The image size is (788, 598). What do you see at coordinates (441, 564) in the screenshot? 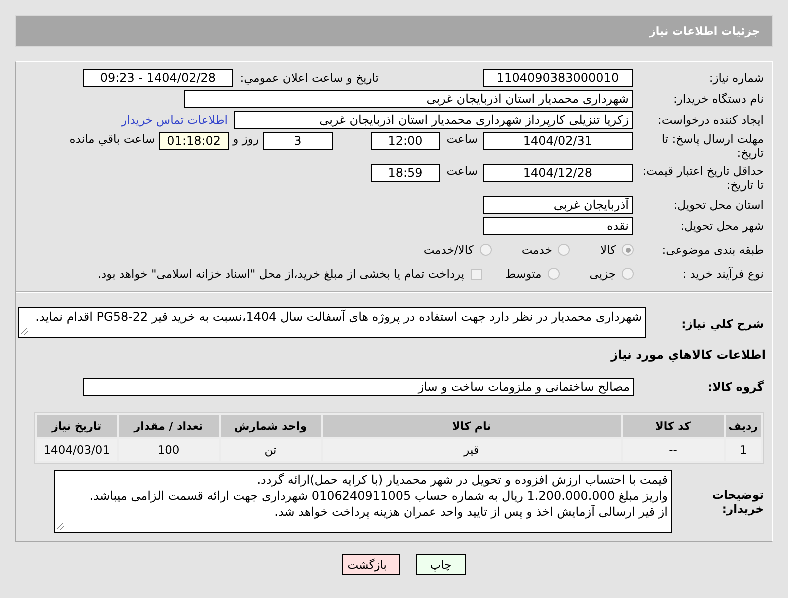
I see `print-button: چاپ` at bounding box center [441, 564].